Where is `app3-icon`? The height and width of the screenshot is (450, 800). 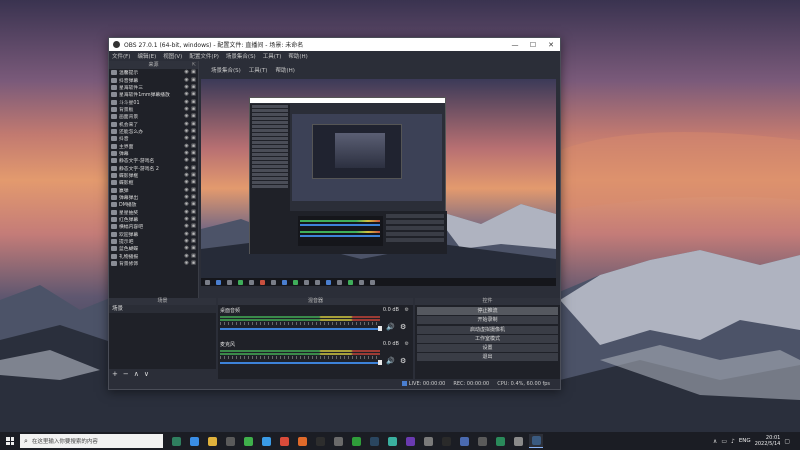
app3-icon is located at coordinates (410, 441).